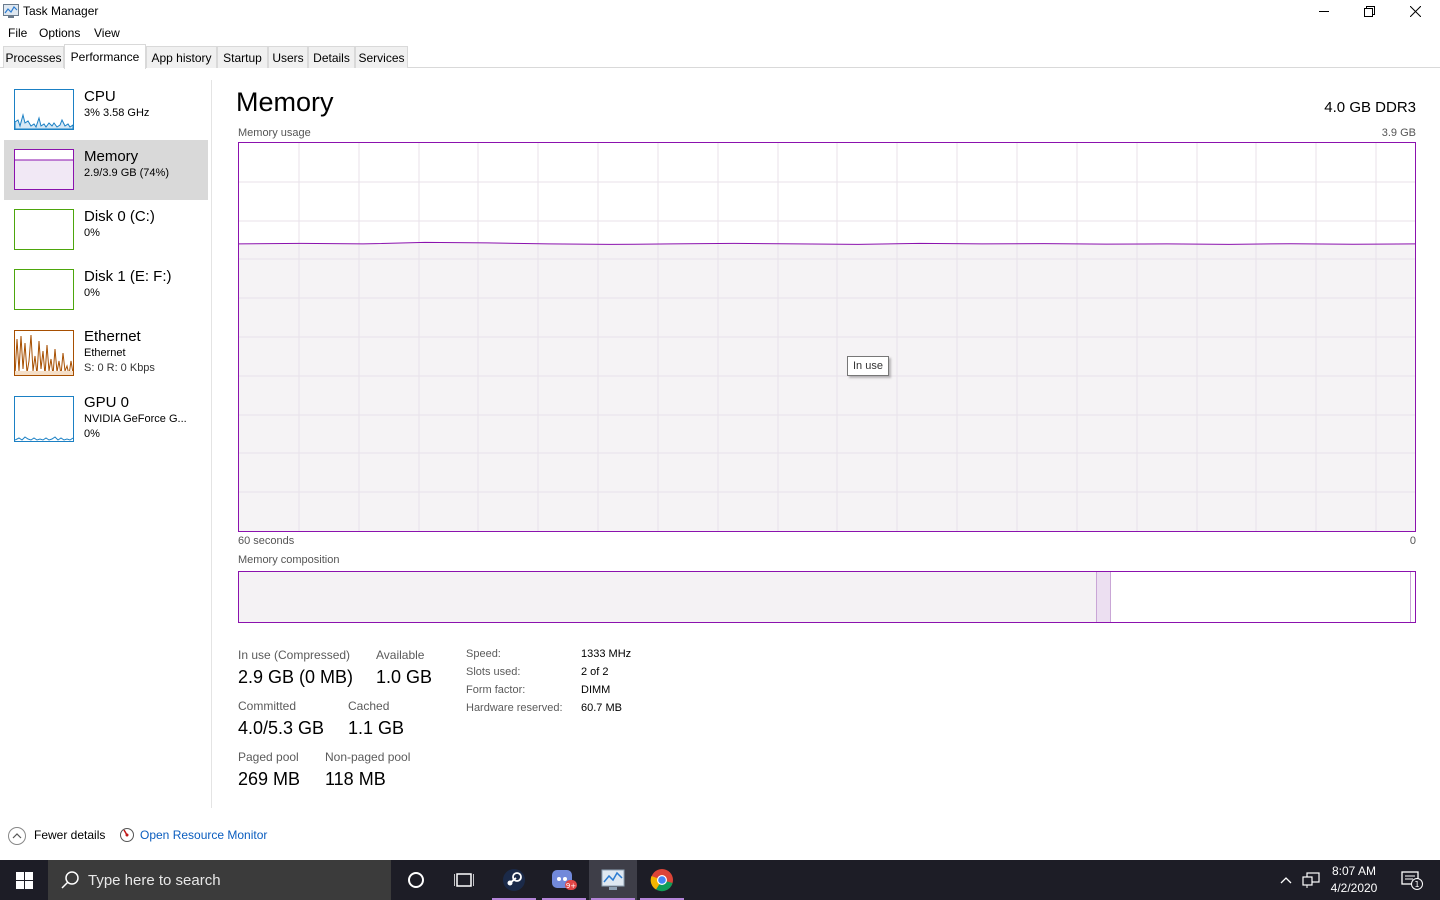 The image size is (1440, 900). I want to click on memory-thumbnail-graph, so click(44, 169).